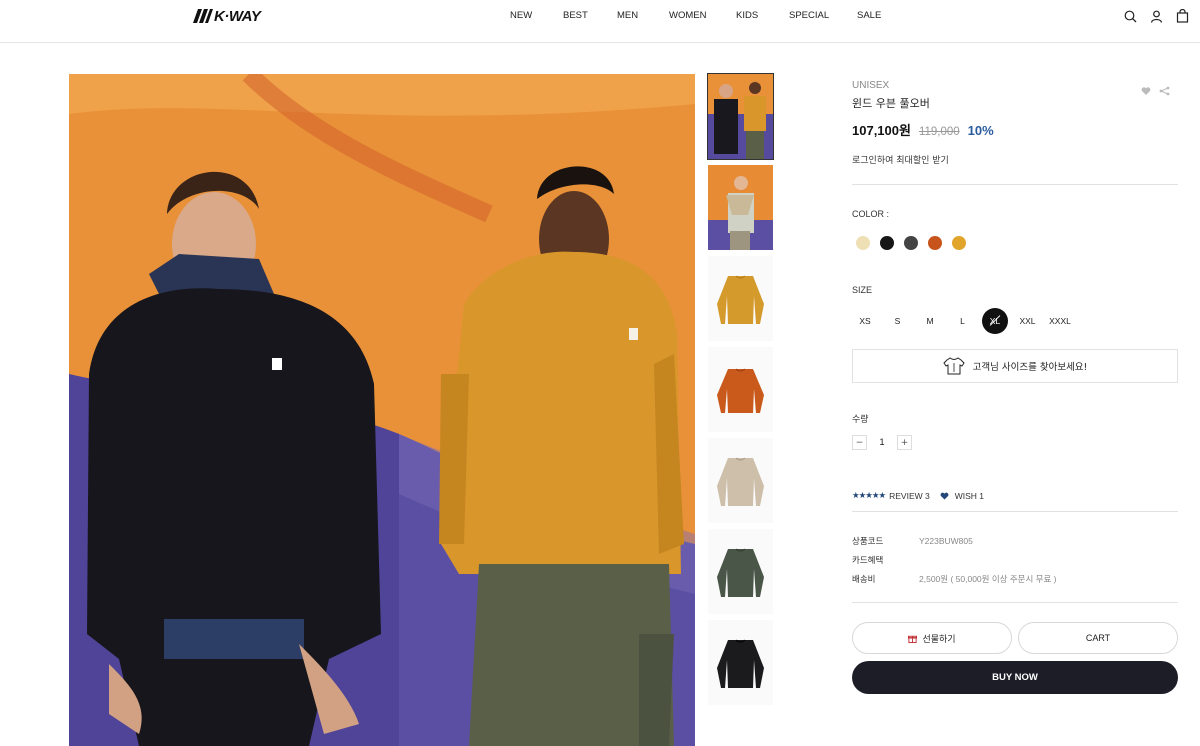  I want to click on price-row: 107,100원 119,000 10%, so click(923, 129).